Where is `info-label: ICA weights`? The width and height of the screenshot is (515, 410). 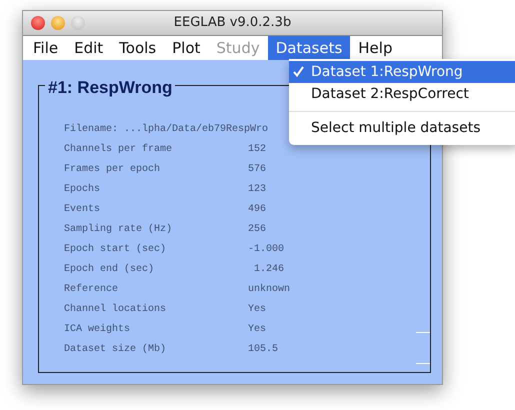
info-label: ICA weights is located at coordinates (98, 329).